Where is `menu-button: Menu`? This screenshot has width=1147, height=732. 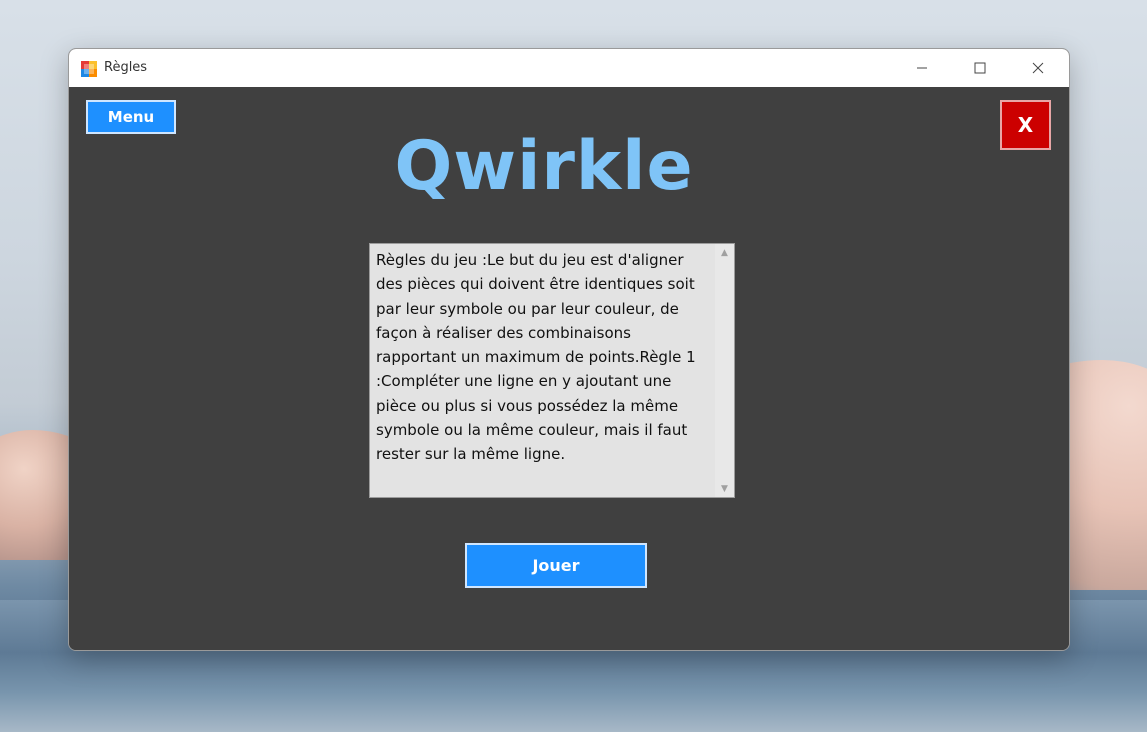
menu-button: Menu is located at coordinates (131, 117).